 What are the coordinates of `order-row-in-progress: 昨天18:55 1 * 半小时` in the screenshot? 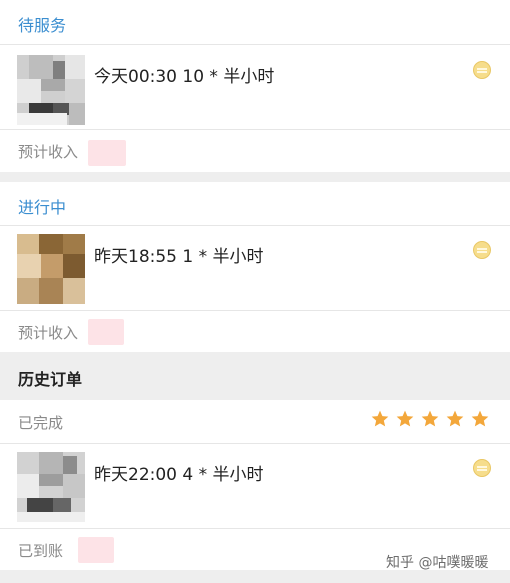 It's located at (255, 268).